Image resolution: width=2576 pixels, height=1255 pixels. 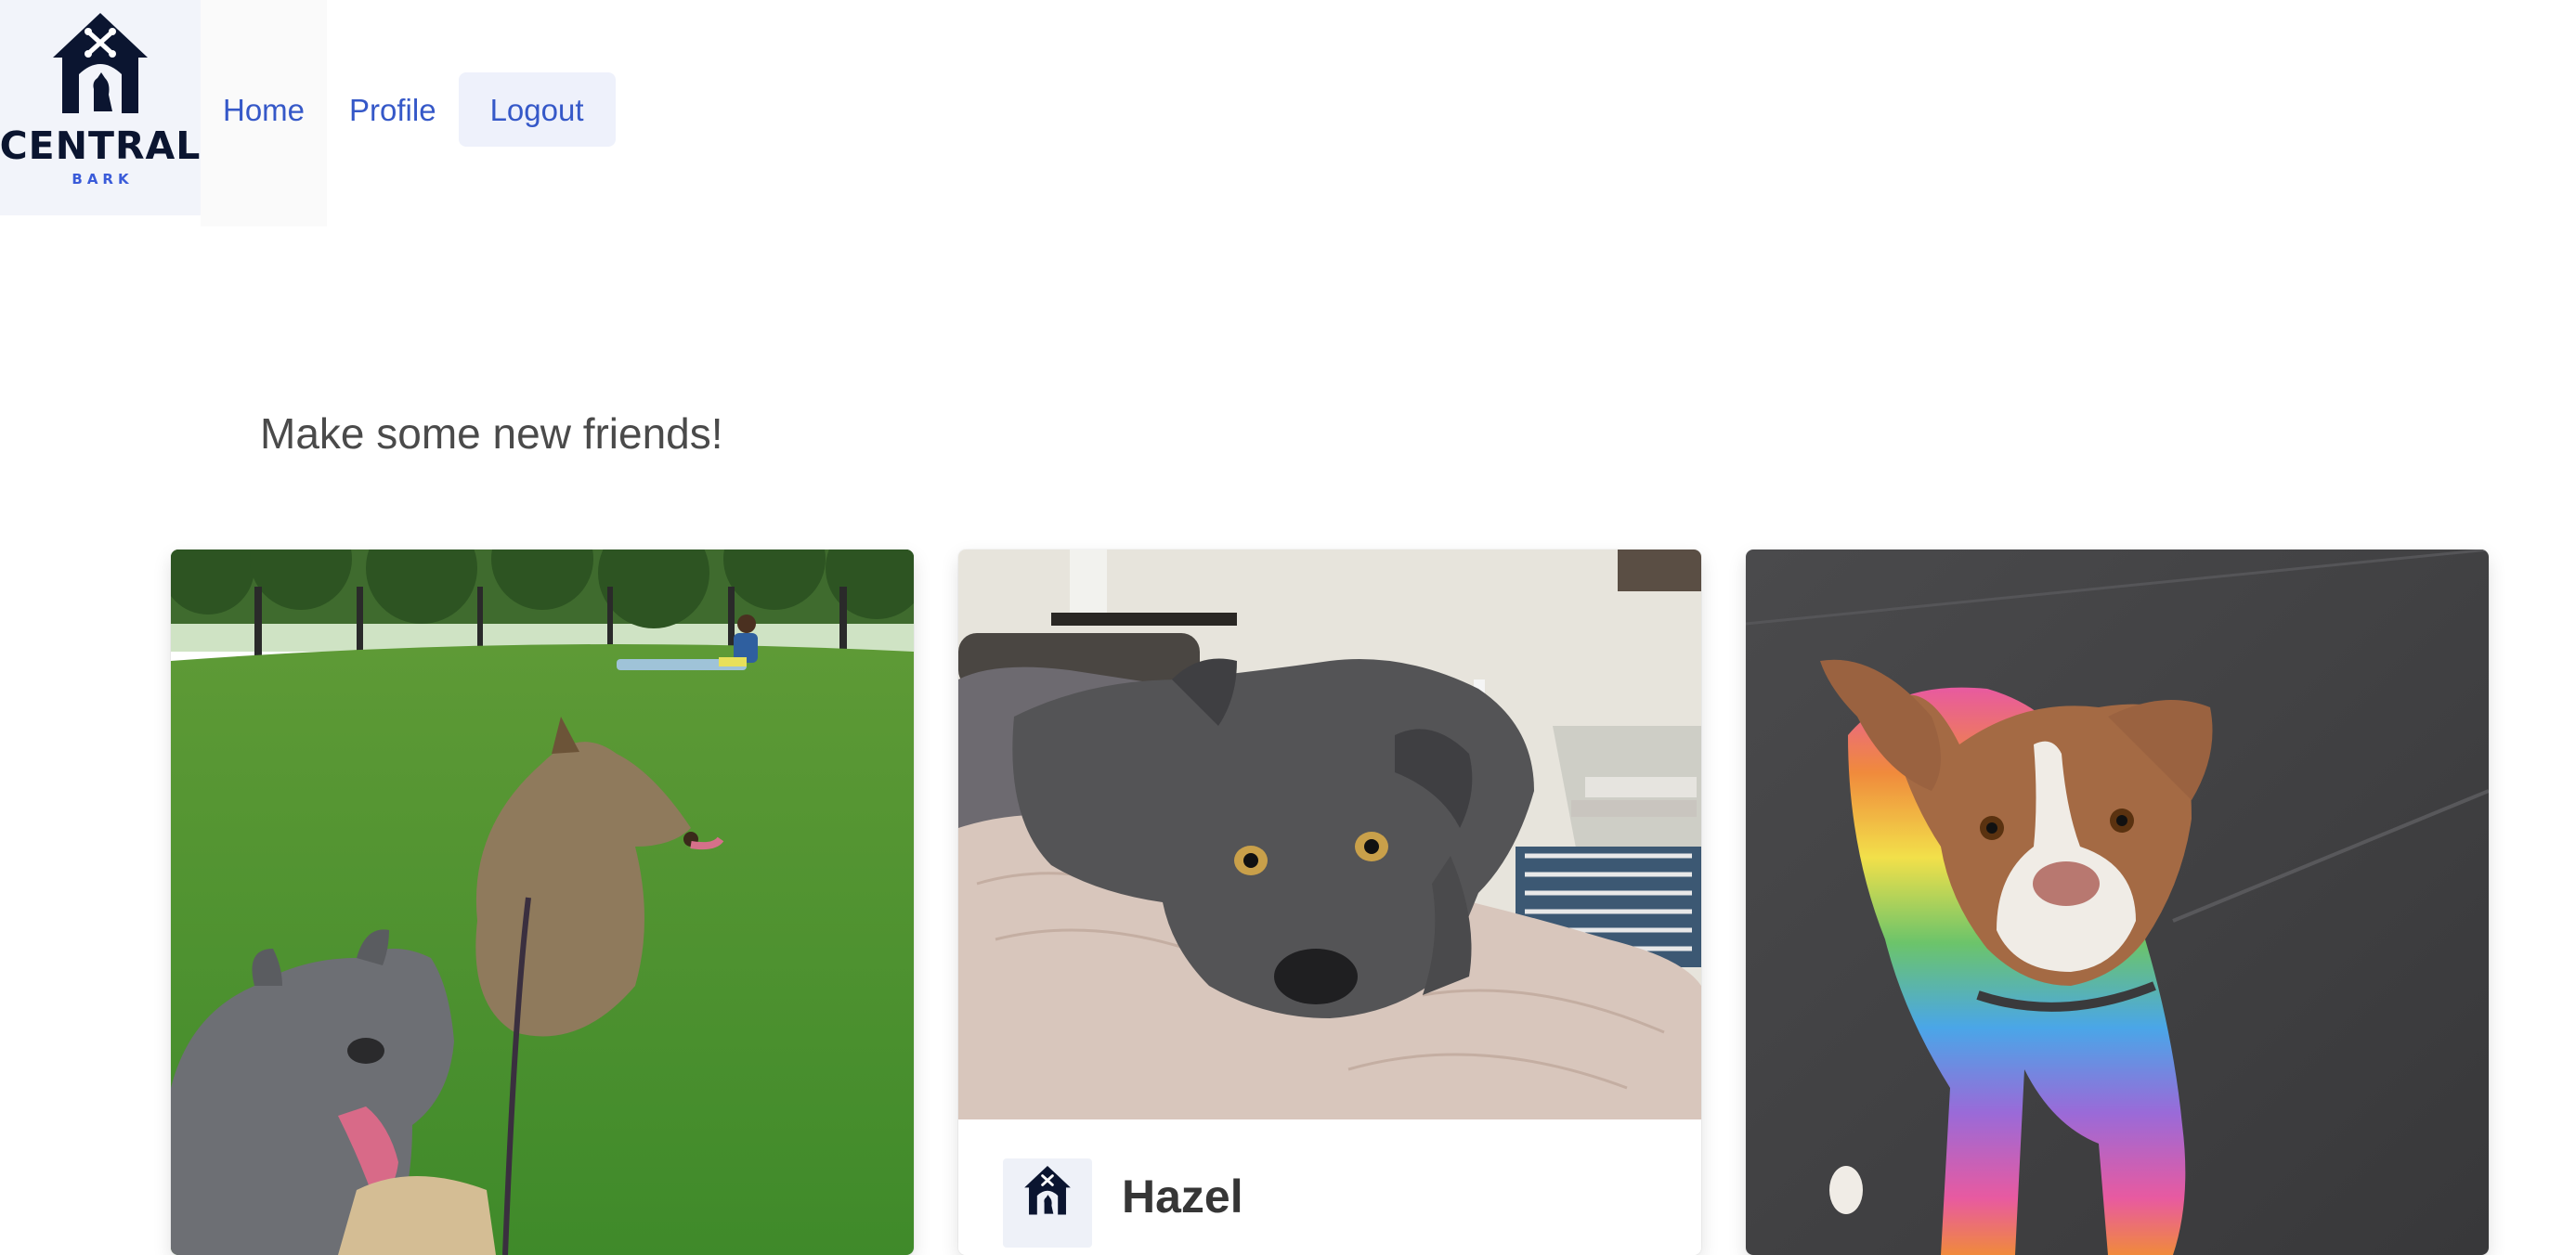 I want to click on dog-house-logo-icon, so click(x=100, y=63).